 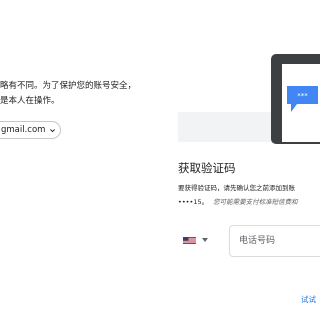 I want to click on verify-description-line-2: ••••15。 您可能需要支付标准短信费和, so click(x=238, y=201).